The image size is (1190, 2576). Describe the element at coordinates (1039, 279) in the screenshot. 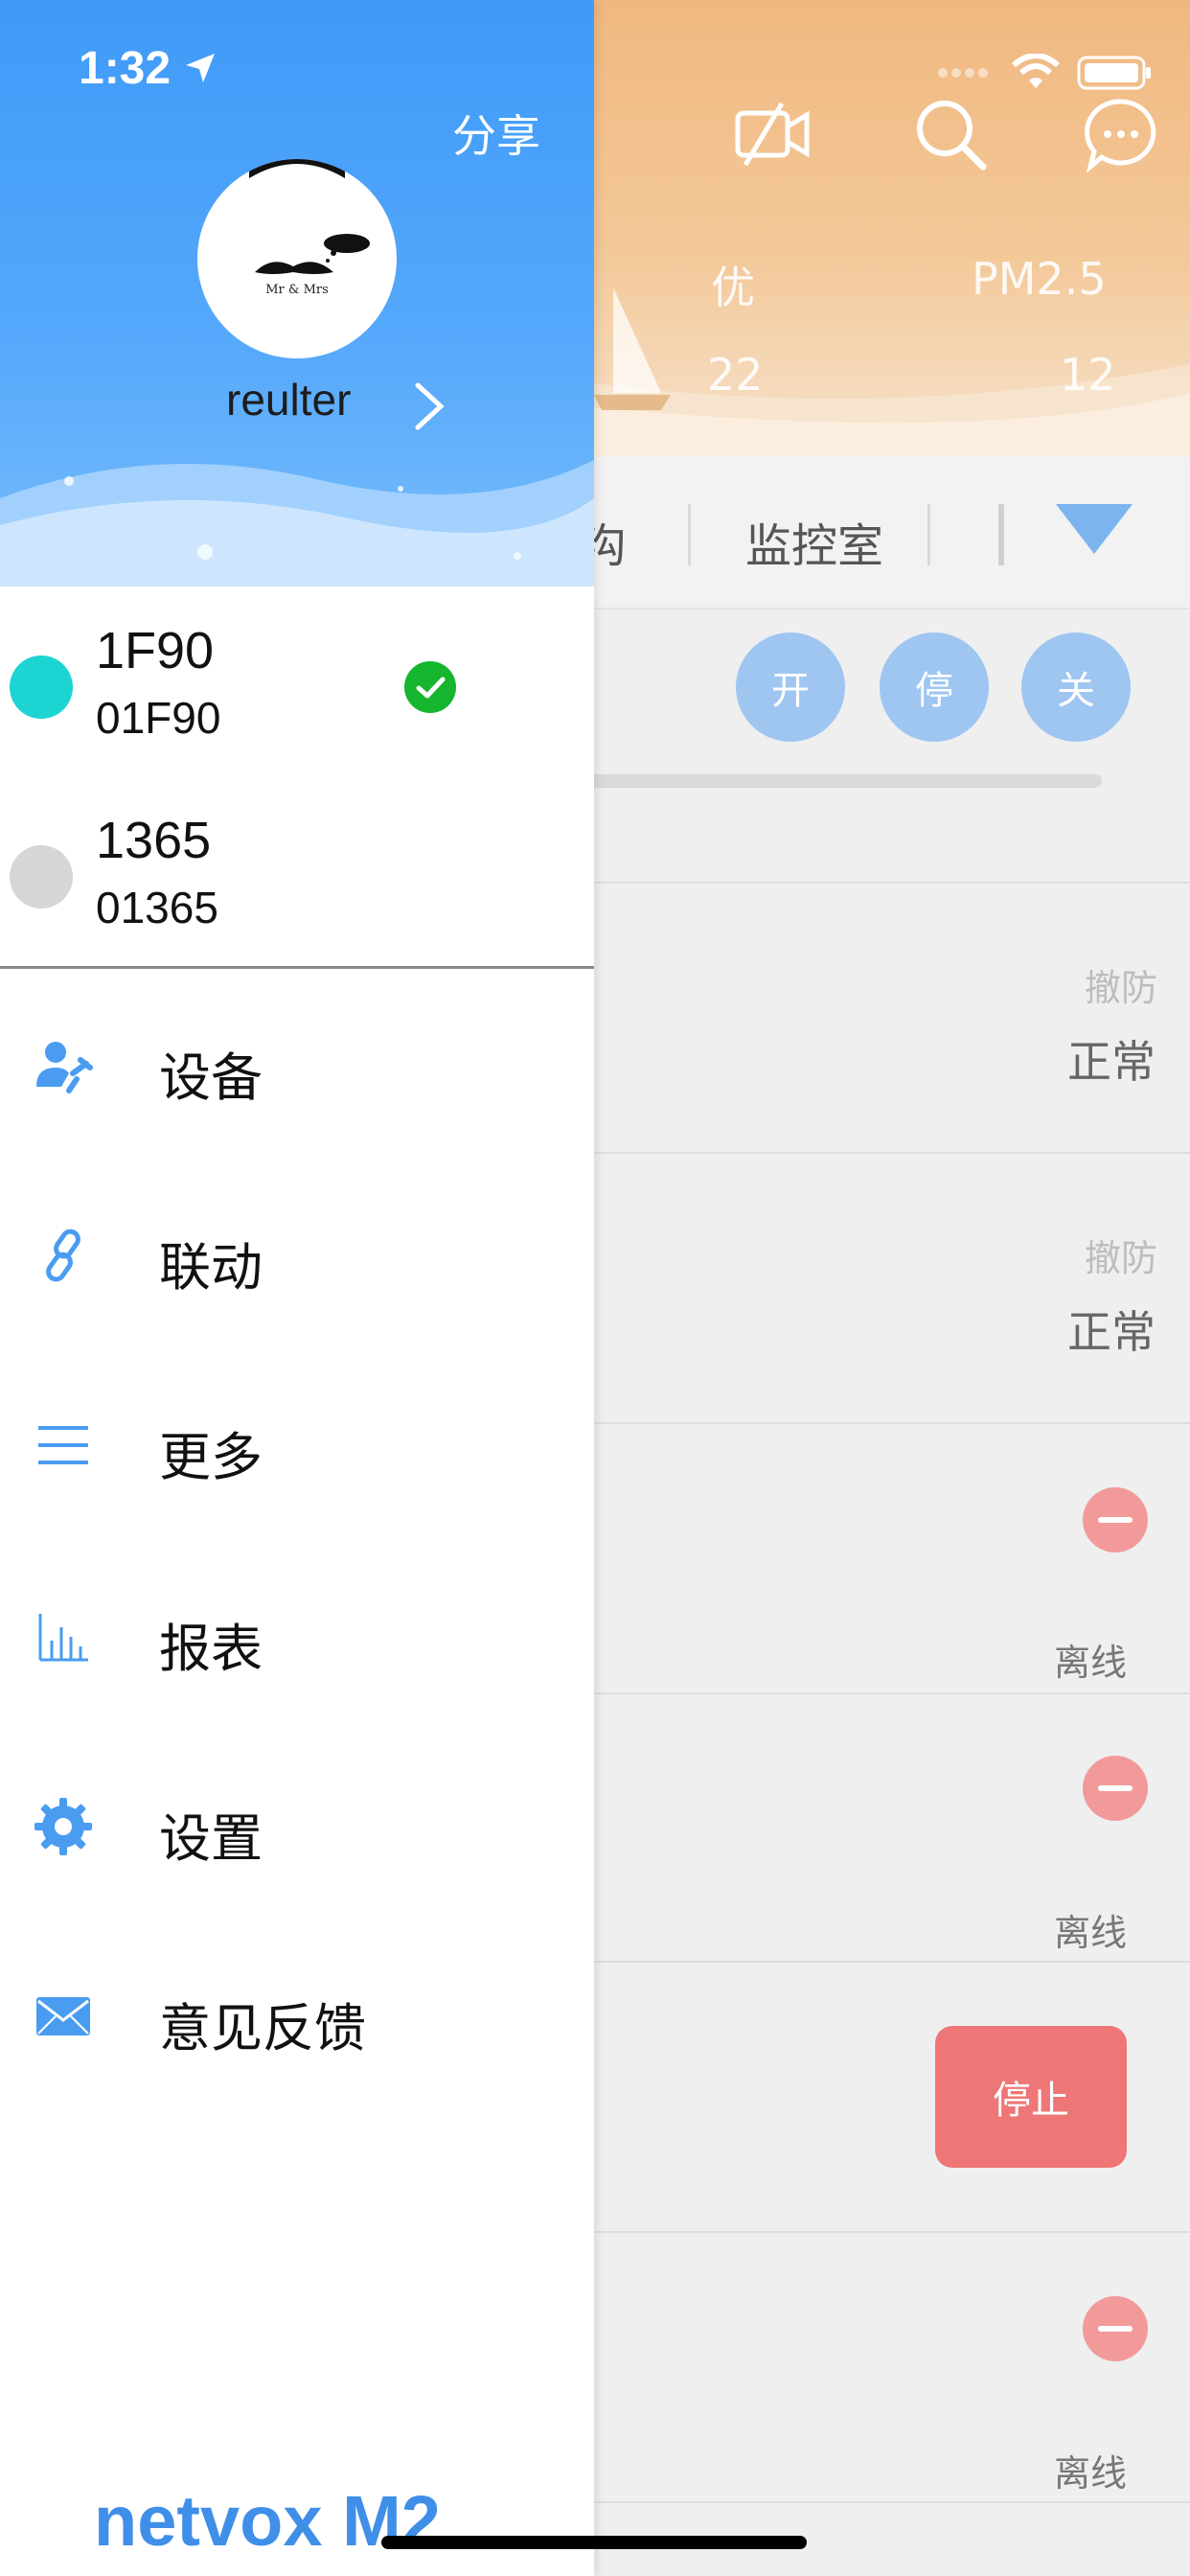

I see `pm25-label: PM2.5` at that location.